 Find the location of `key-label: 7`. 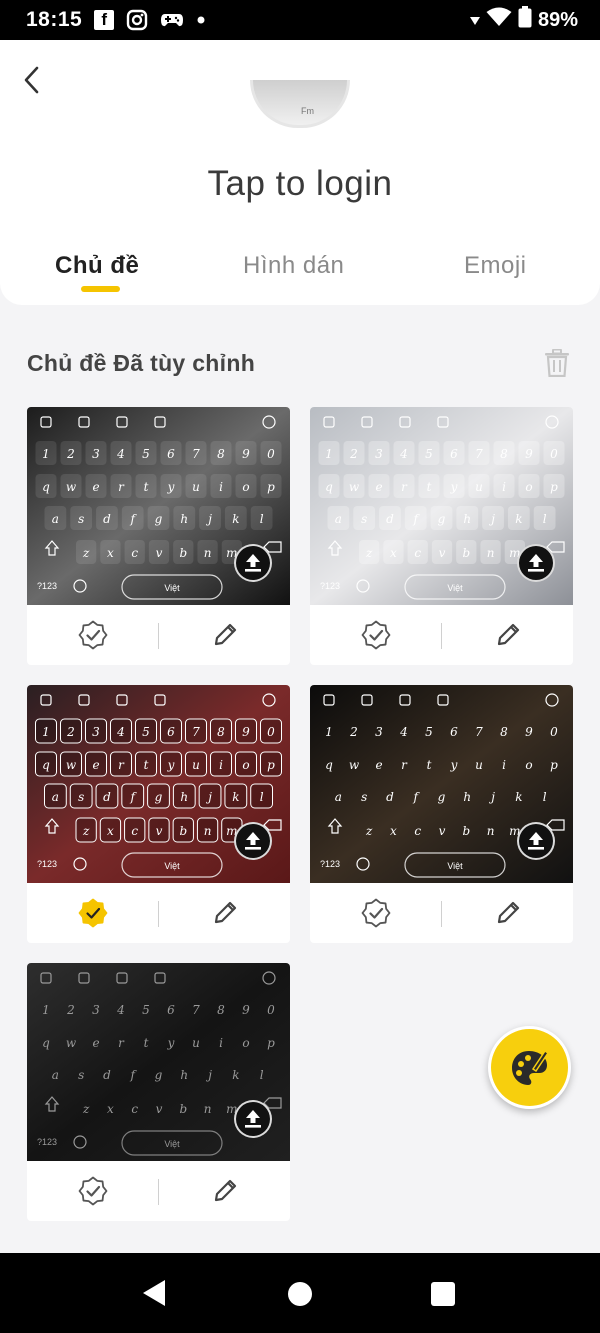

key-label: 7 is located at coordinates (196, 454).